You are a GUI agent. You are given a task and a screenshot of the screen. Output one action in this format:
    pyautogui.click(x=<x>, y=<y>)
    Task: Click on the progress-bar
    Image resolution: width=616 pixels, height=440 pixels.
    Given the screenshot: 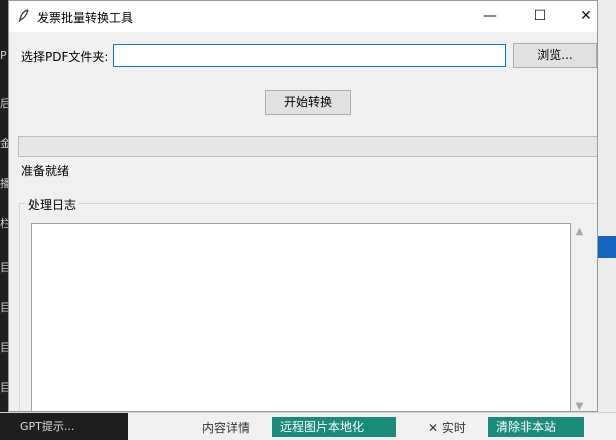 What is the action you would take?
    pyautogui.click(x=307, y=146)
    